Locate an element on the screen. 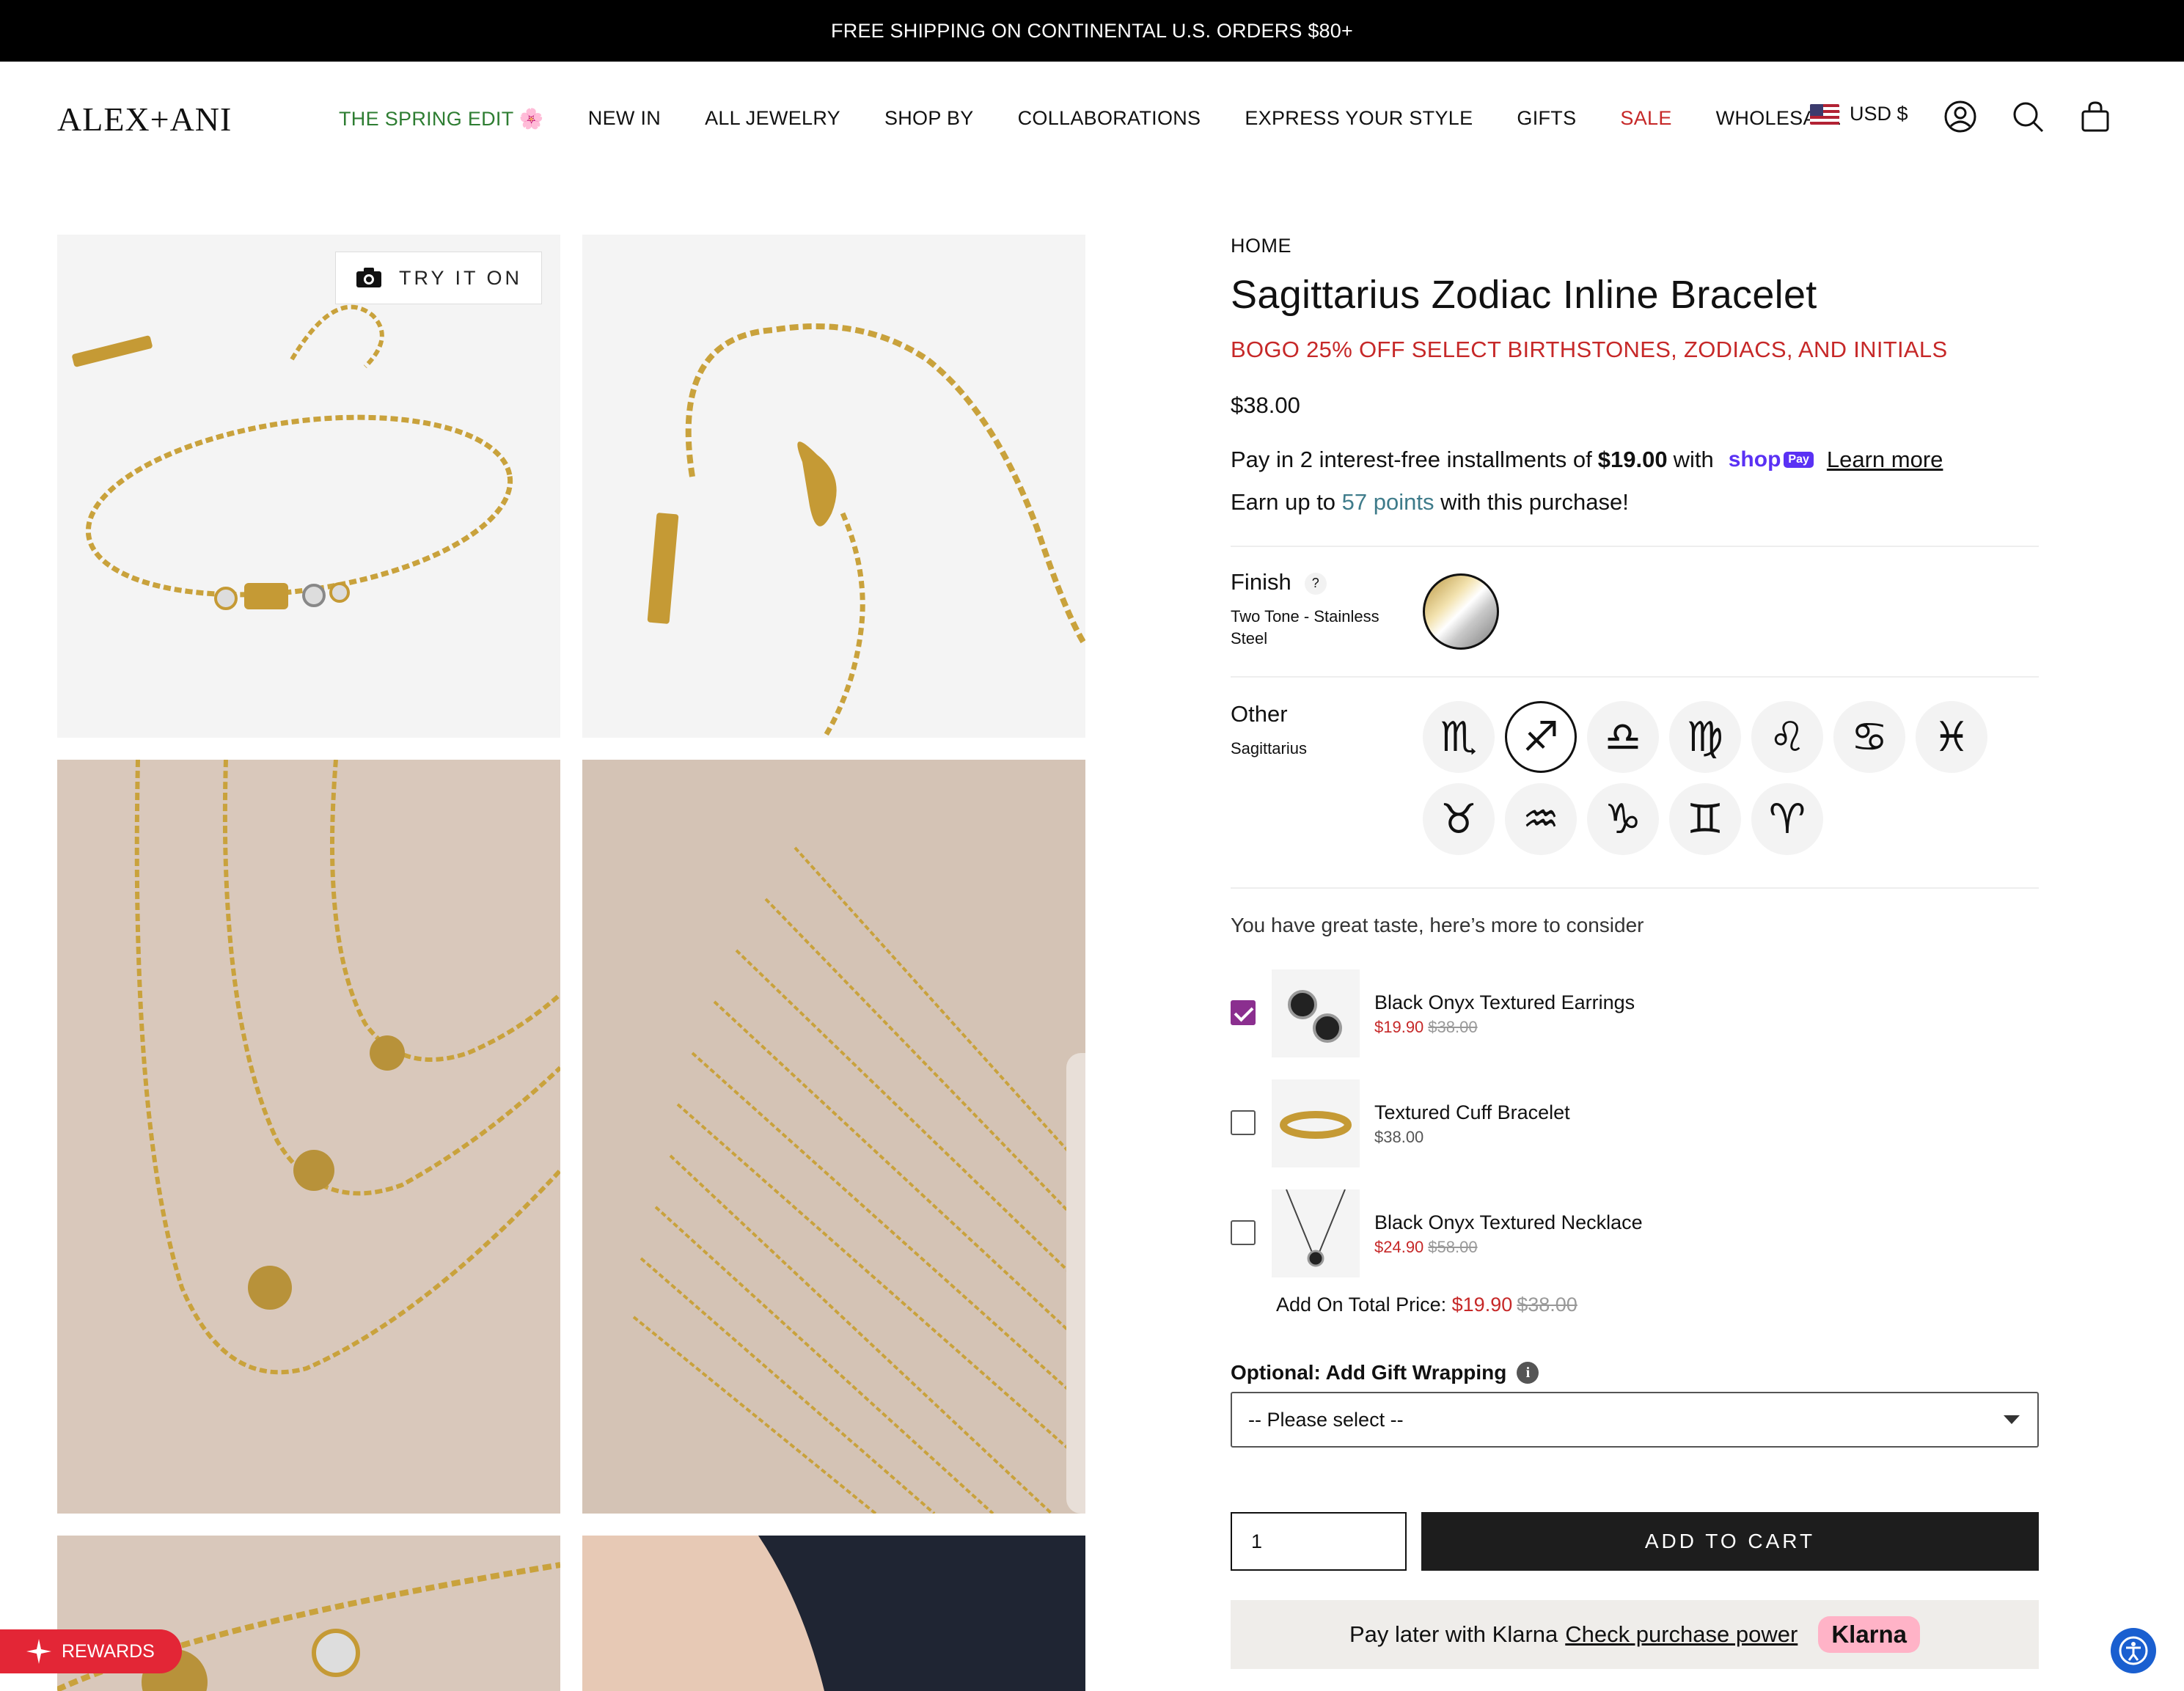 This screenshot has width=2184, height=1691. addon-name: Black Onyx Textured Earrings is located at coordinates (1504, 1002).